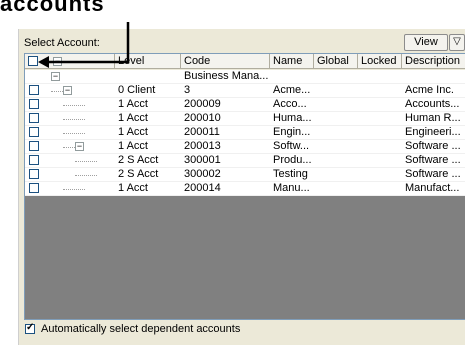 The width and height of the screenshot is (465, 345). Describe the element at coordinates (292, 61) in the screenshot. I see `header-name: Name` at that location.